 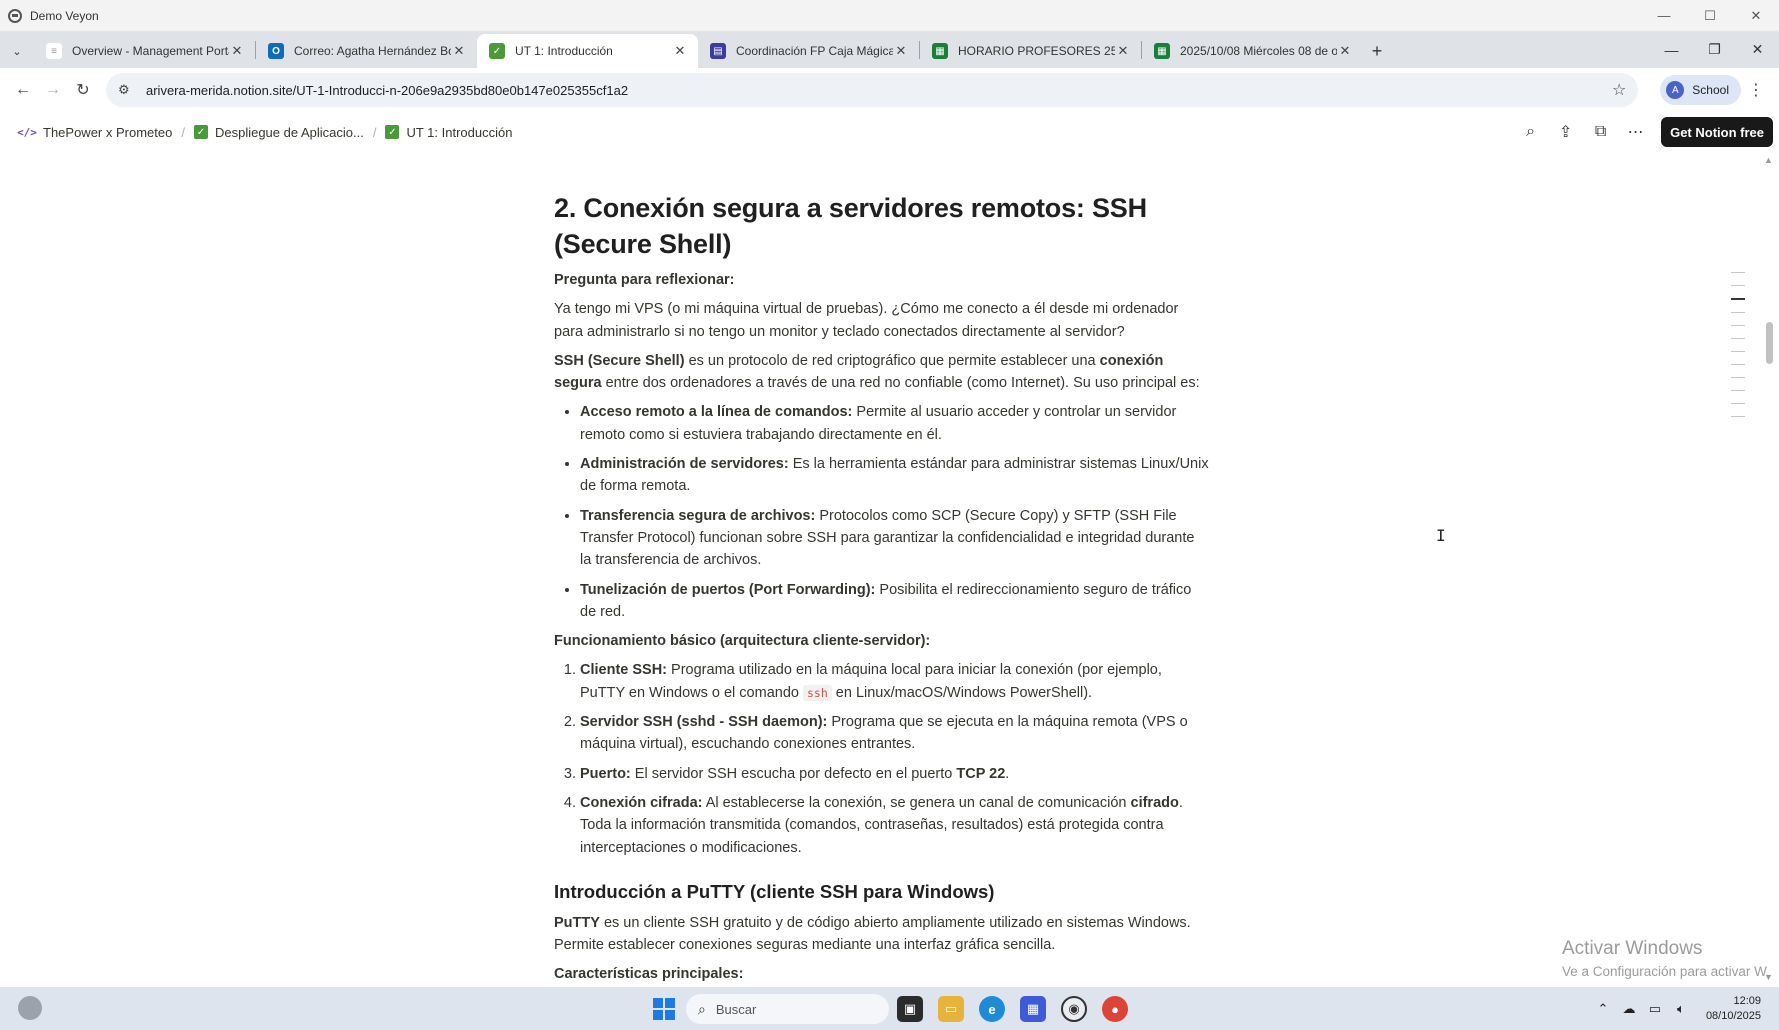 What do you see at coordinates (1714, 49) in the screenshot?
I see `restore-icon: ❐` at bounding box center [1714, 49].